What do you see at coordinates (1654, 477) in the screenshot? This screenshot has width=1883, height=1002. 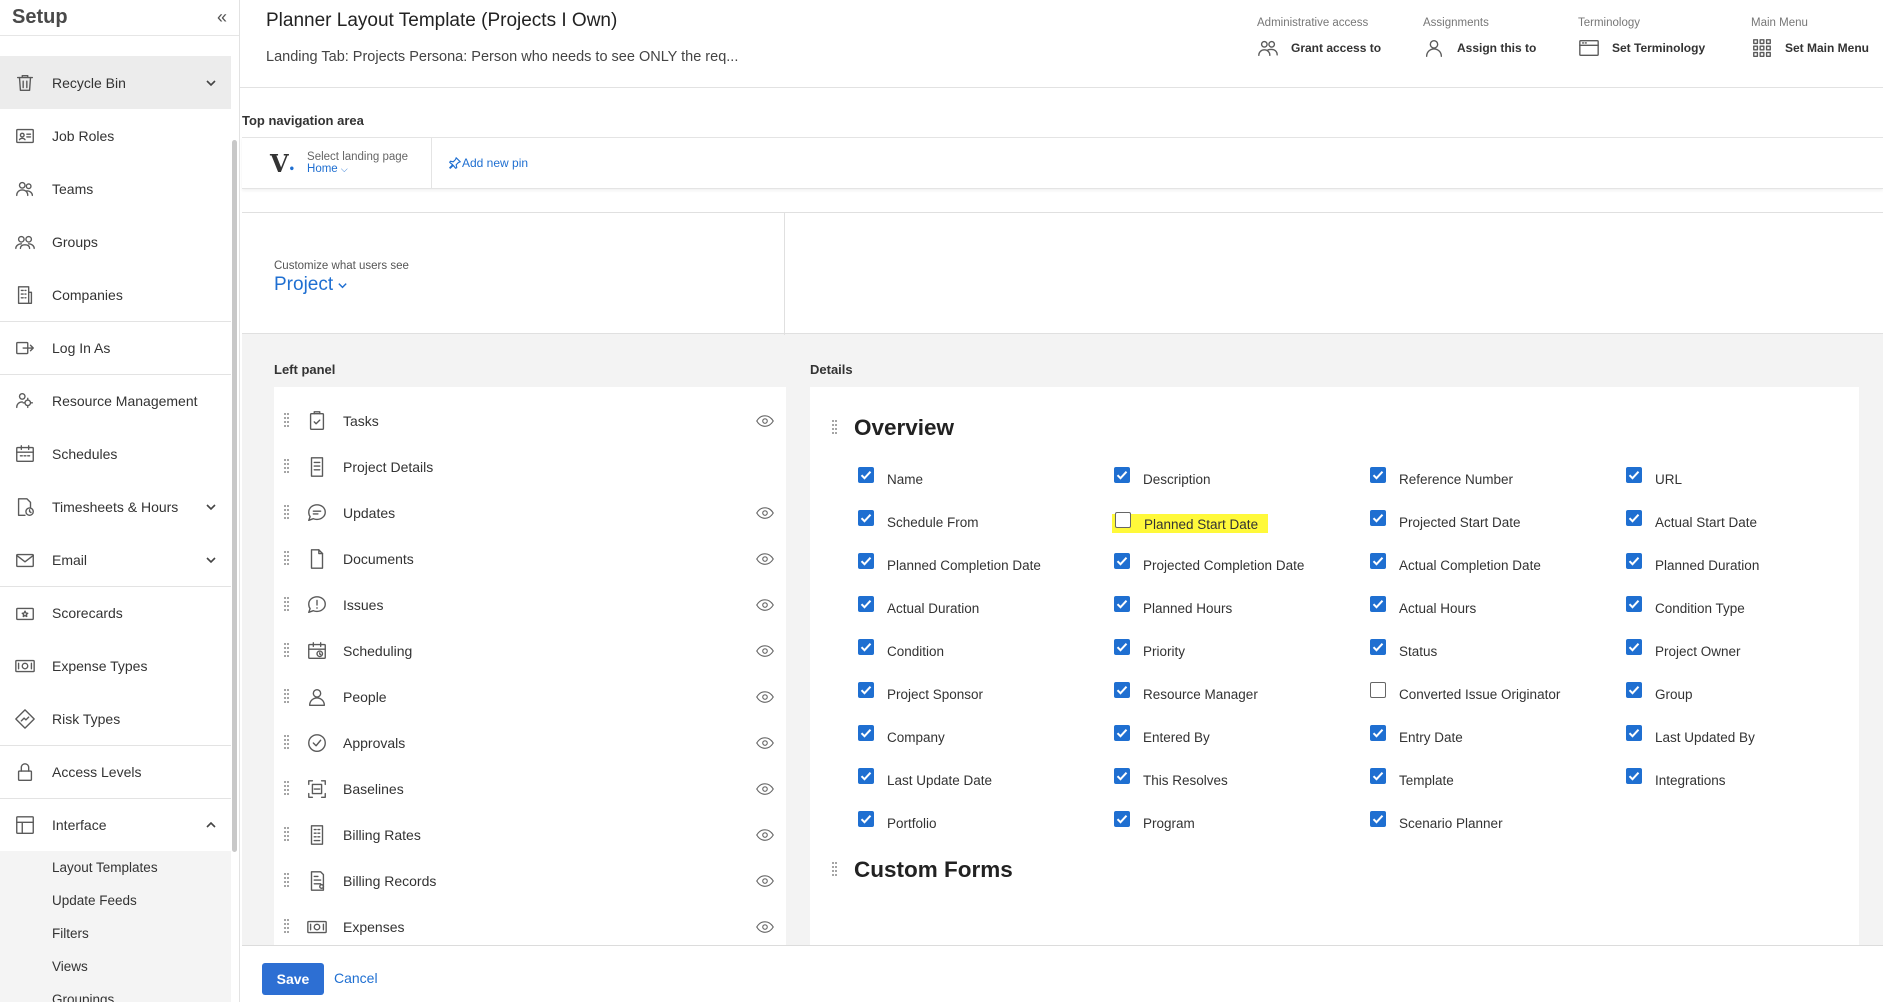 I see `field-checkbox-item: URL` at bounding box center [1654, 477].